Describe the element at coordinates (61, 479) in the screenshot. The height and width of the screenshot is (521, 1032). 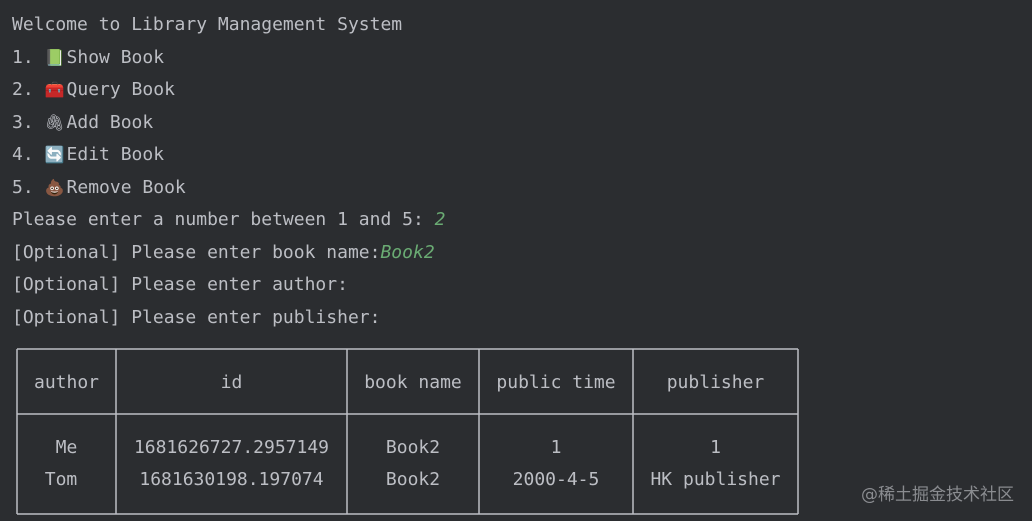
I see `table-cell: Tom` at that location.